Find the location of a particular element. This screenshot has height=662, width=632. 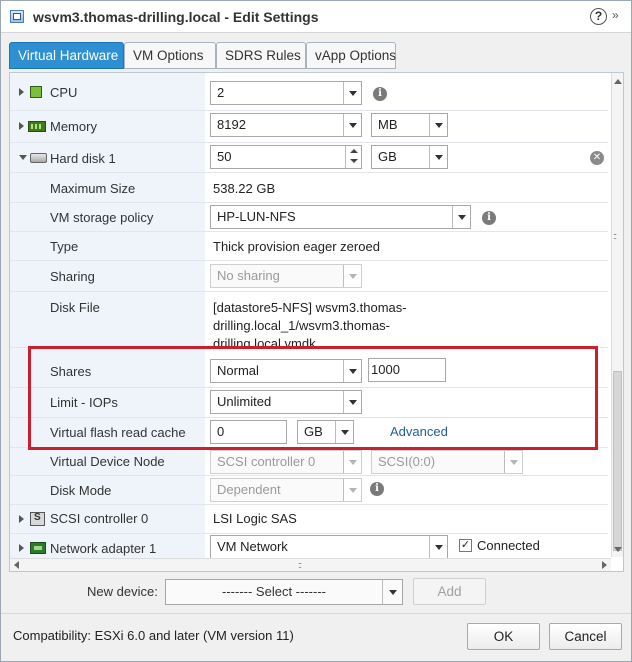

flash-cache-row: Virtual flash read cache 0 GB Advanced is located at coordinates (309, 433).